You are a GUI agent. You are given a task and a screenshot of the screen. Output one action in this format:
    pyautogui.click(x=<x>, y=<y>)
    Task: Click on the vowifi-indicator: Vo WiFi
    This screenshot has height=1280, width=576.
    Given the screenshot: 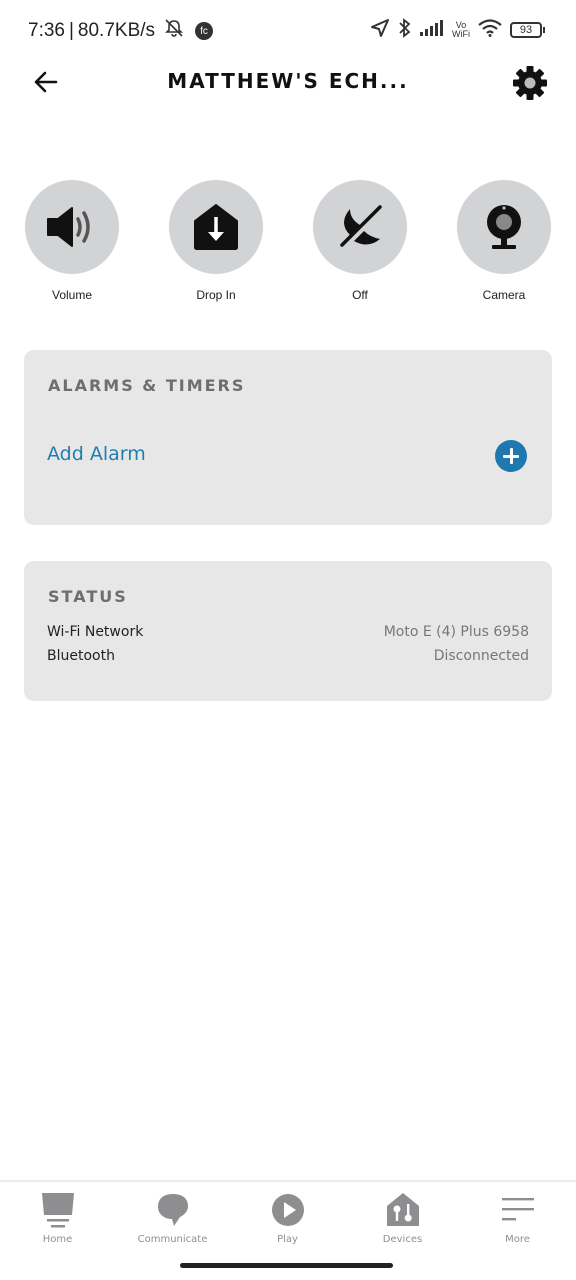 What is the action you would take?
    pyautogui.click(x=461, y=29)
    